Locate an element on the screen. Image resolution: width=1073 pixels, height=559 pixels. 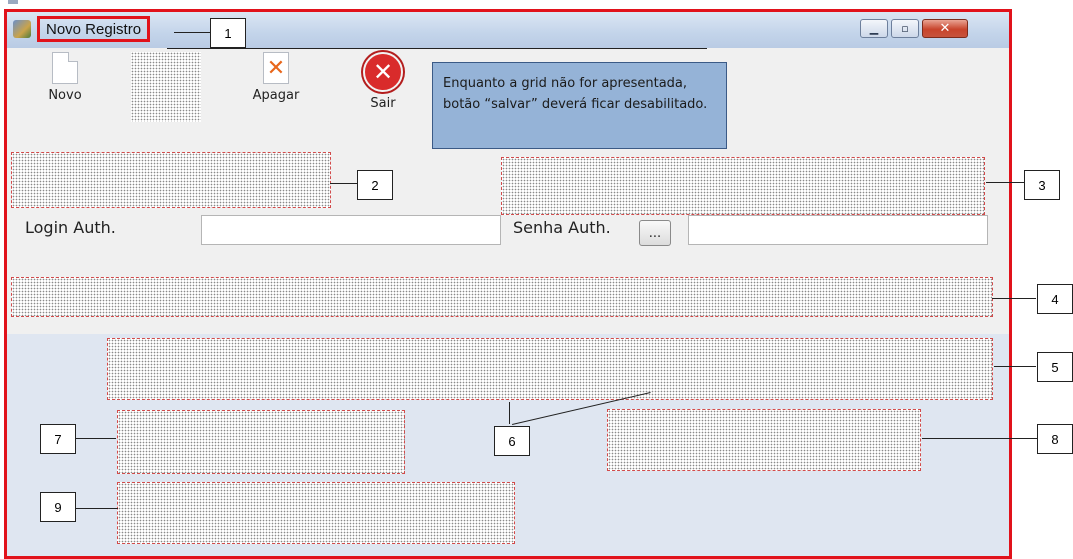
minimize-button: ▁ is located at coordinates (874, 28).